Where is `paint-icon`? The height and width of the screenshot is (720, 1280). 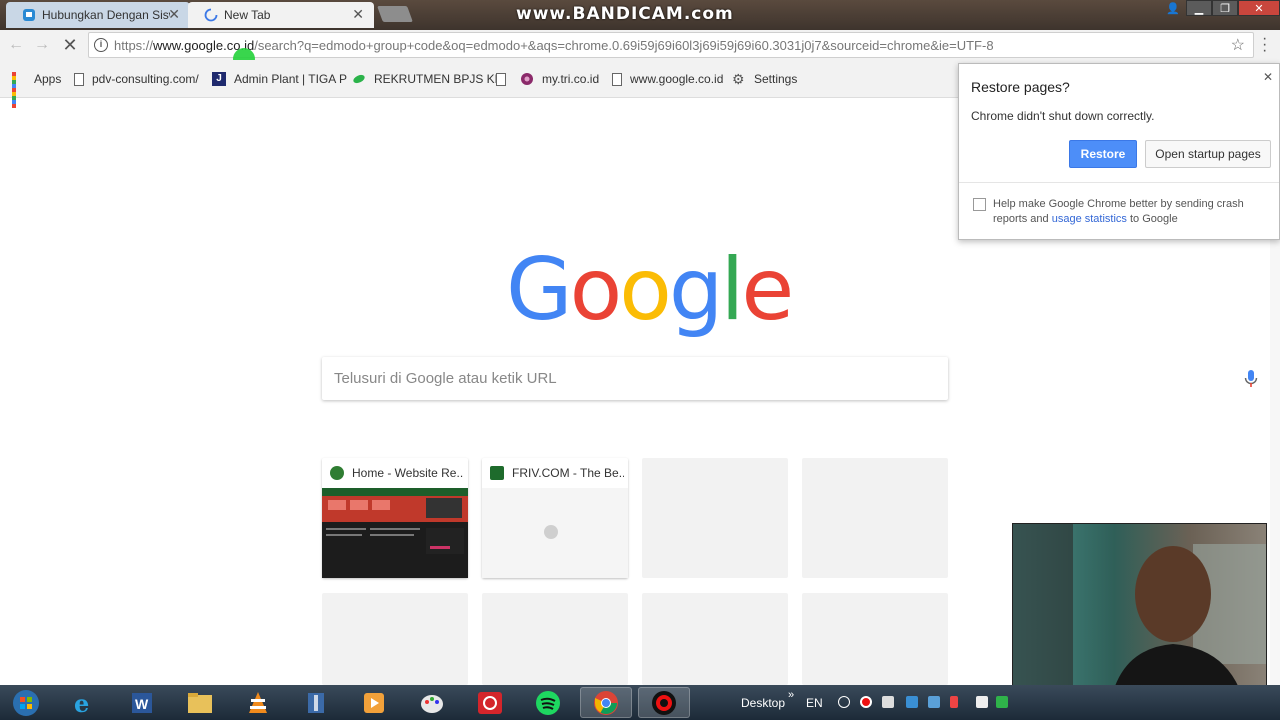
paint-icon is located at coordinates (432, 702).